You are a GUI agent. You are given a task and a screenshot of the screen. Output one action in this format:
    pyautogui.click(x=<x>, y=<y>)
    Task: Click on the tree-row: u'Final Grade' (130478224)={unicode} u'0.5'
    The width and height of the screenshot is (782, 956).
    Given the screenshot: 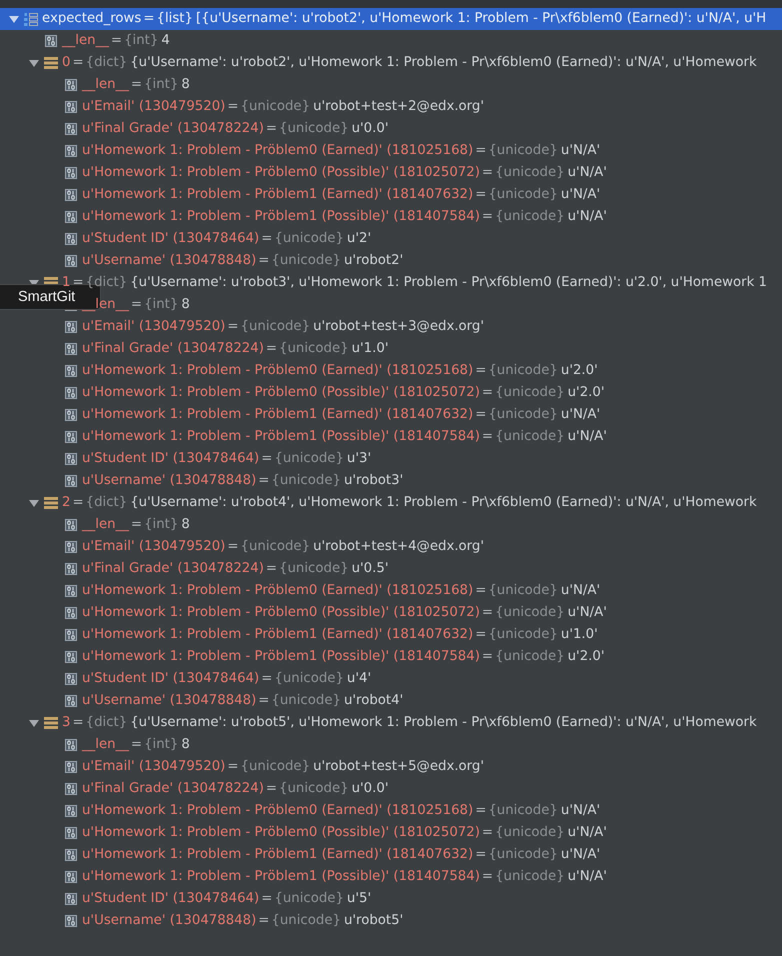 What is the action you would take?
    pyautogui.click(x=391, y=569)
    